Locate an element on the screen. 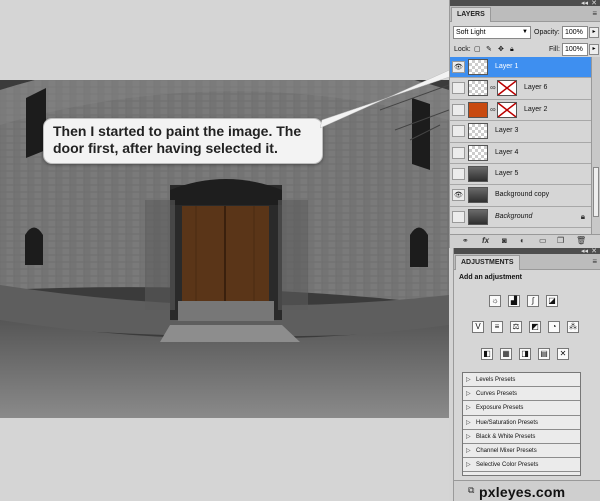 Image resolution: width=600 pixels, height=501 pixels. hue-saturation-icon: ≡ is located at coordinates (497, 327).